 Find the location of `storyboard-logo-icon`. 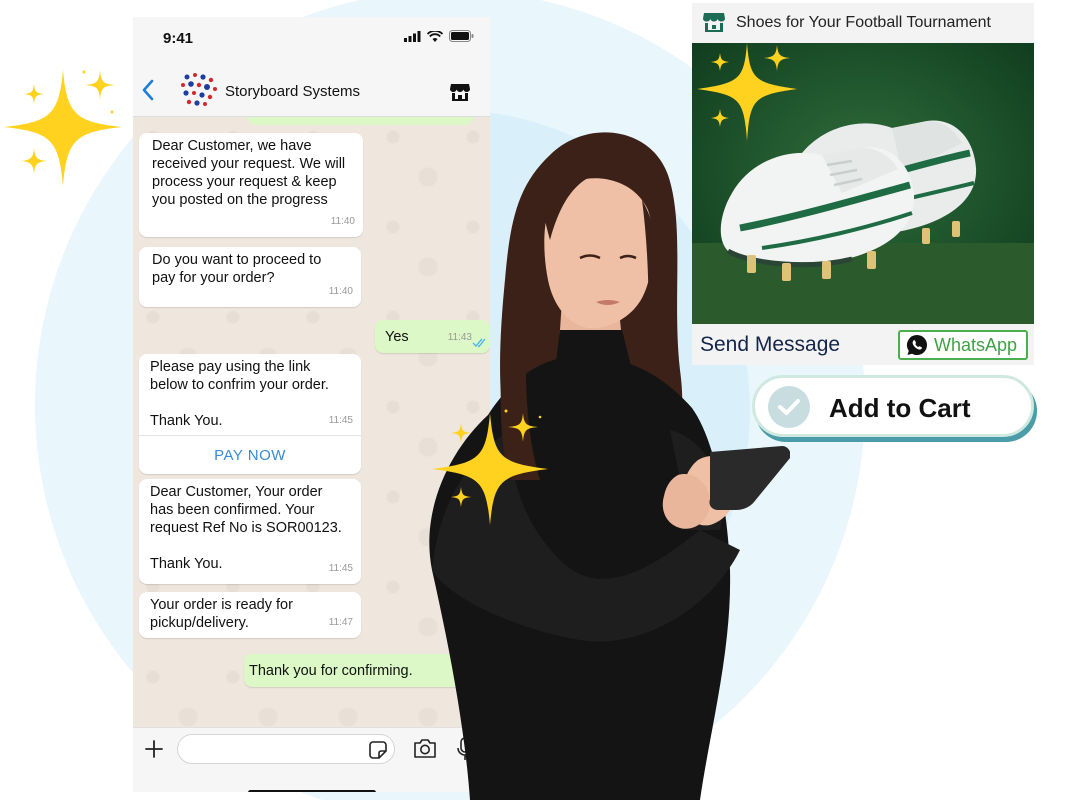

storyboard-logo-icon is located at coordinates (199, 89).